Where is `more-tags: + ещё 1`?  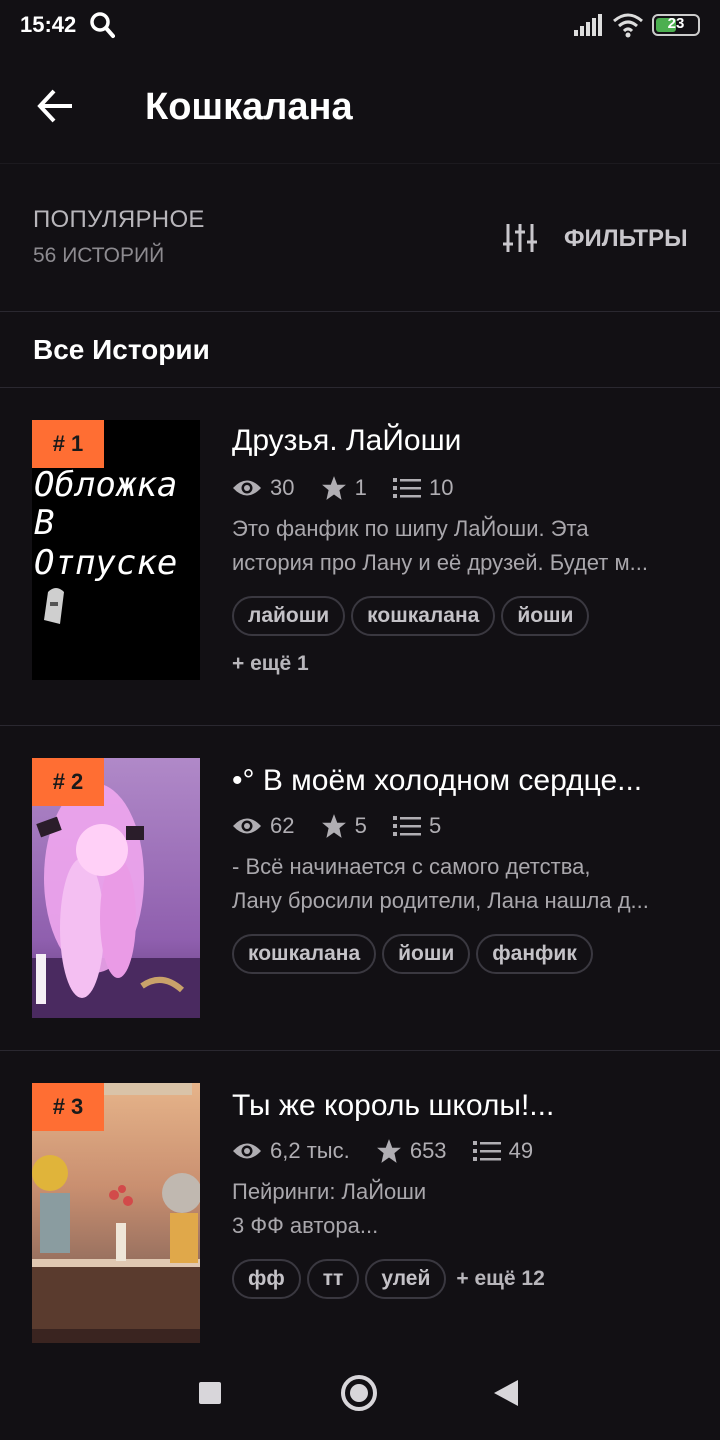
more-tags: + ещё 1 is located at coordinates (270, 664).